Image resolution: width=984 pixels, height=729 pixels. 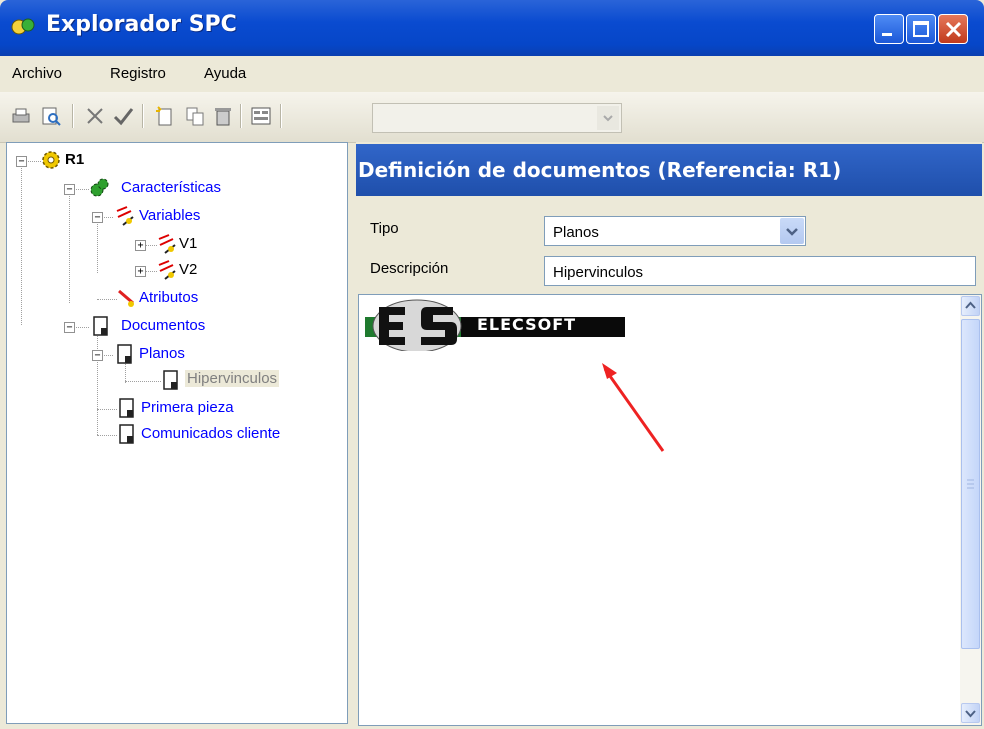 What do you see at coordinates (162, 353) in the screenshot?
I see `tree-node-planos: Planos` at bounding box center [162, 353].